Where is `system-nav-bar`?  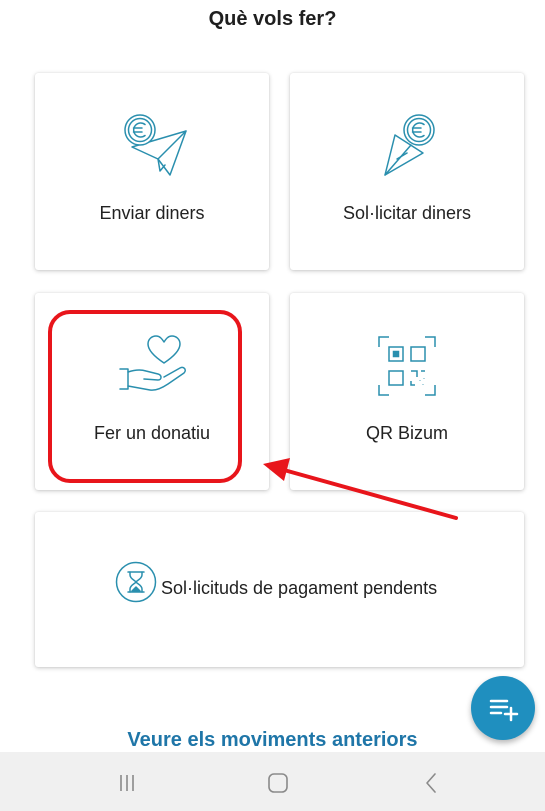 system-nav-bar is located at coordinates (272, 781).